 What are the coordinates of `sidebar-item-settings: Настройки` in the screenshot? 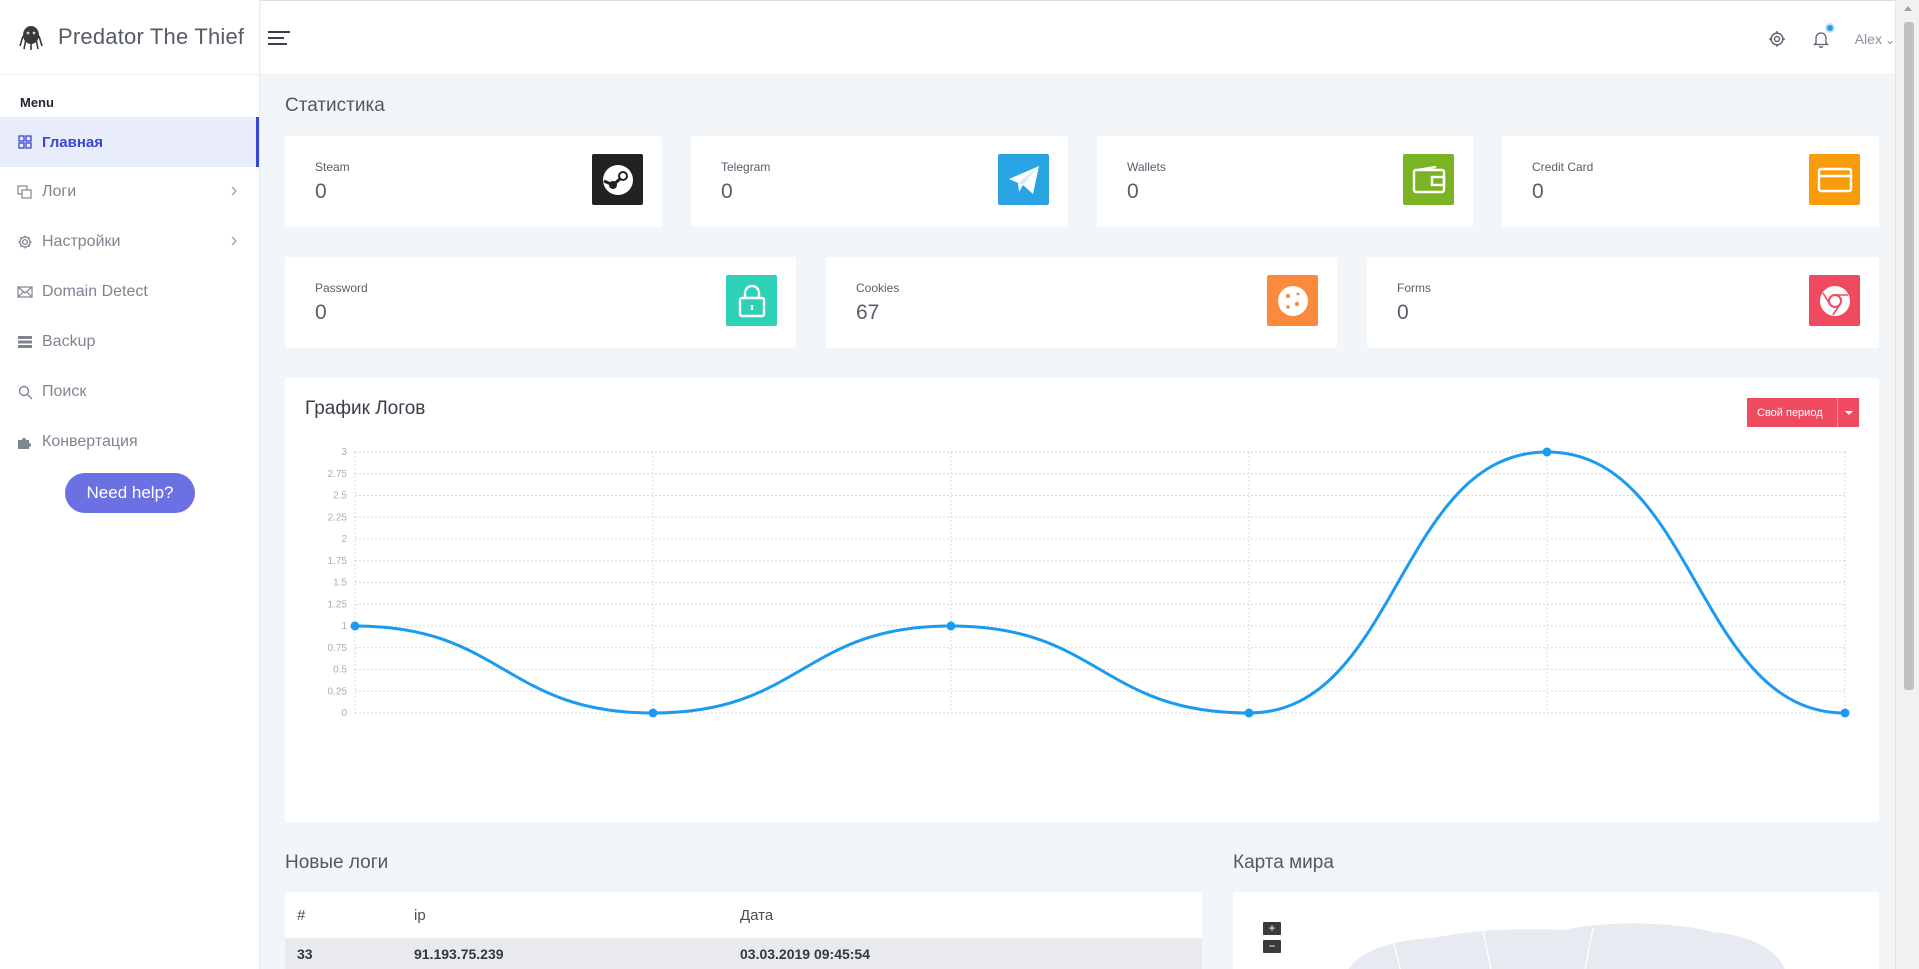 It's located at (129, 242).